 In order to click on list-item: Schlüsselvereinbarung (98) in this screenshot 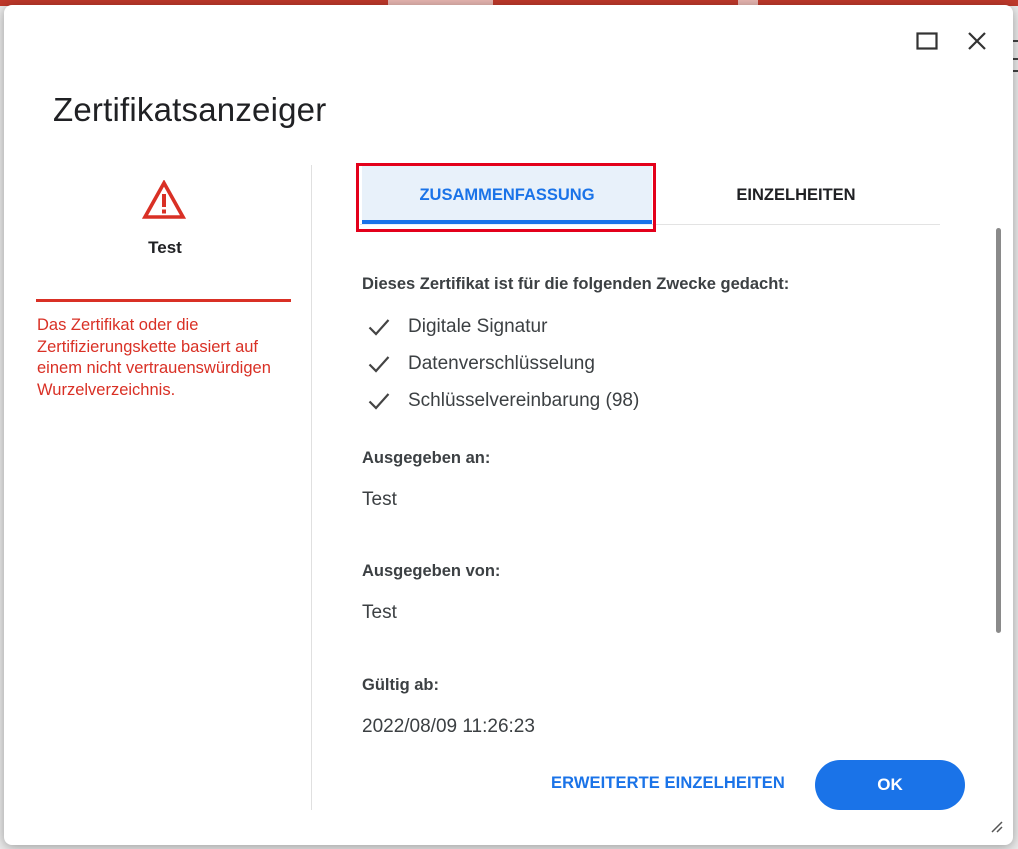, I will do `click(662, 400)`.